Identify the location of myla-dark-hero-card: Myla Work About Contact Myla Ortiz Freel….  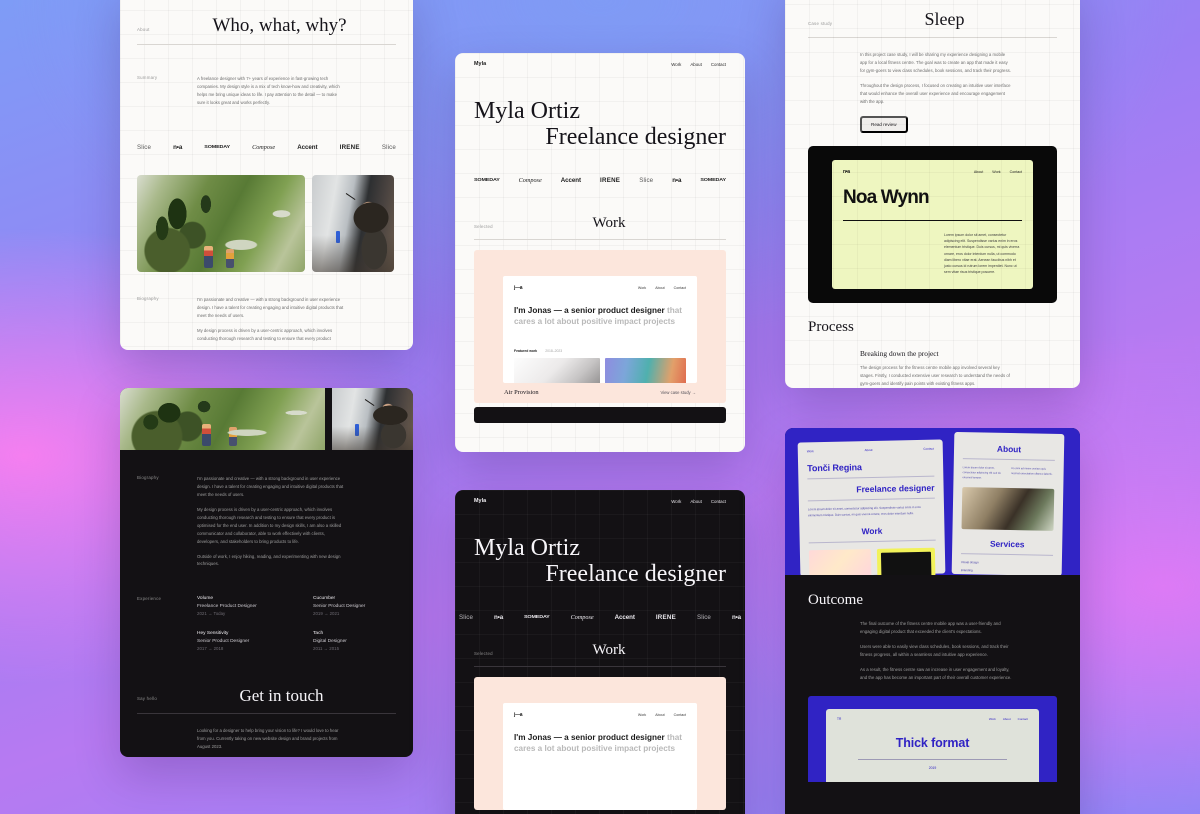
(600, 652).